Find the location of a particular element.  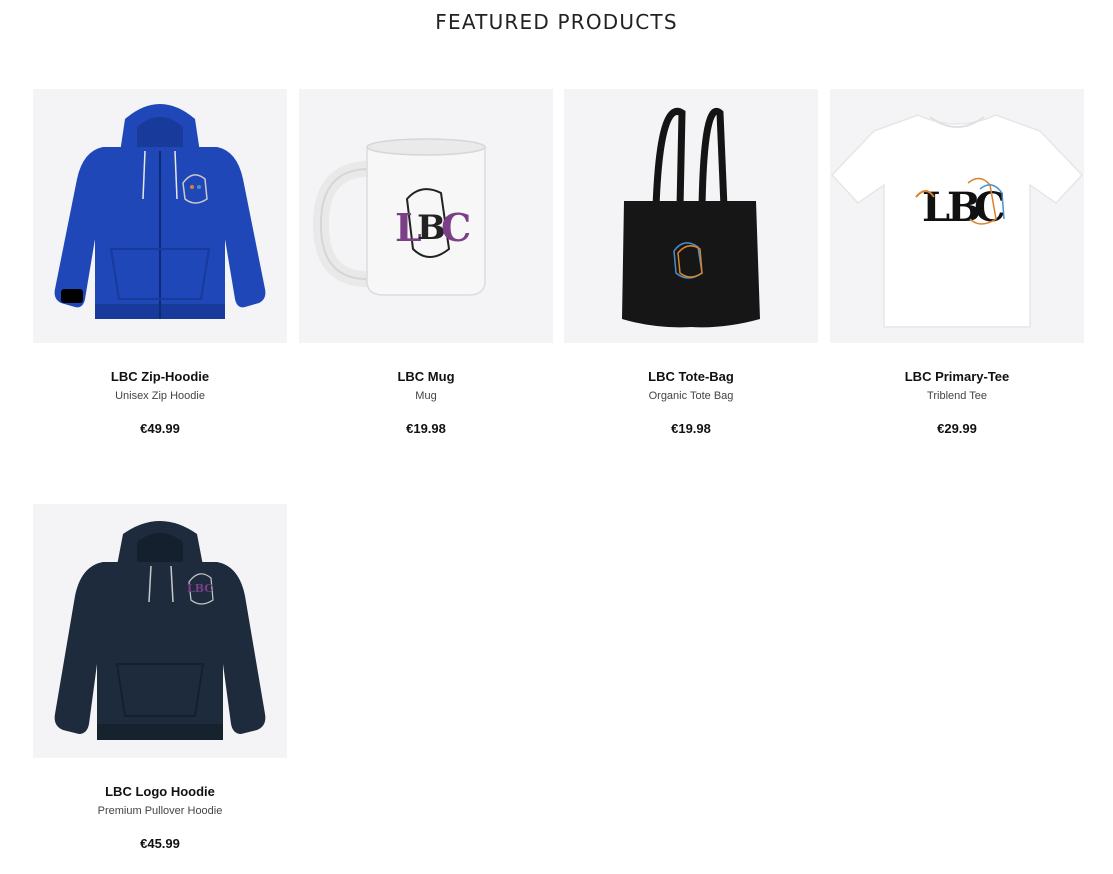

product-type: Unisex Zip Hoodie is located at coordinates (160, 396).